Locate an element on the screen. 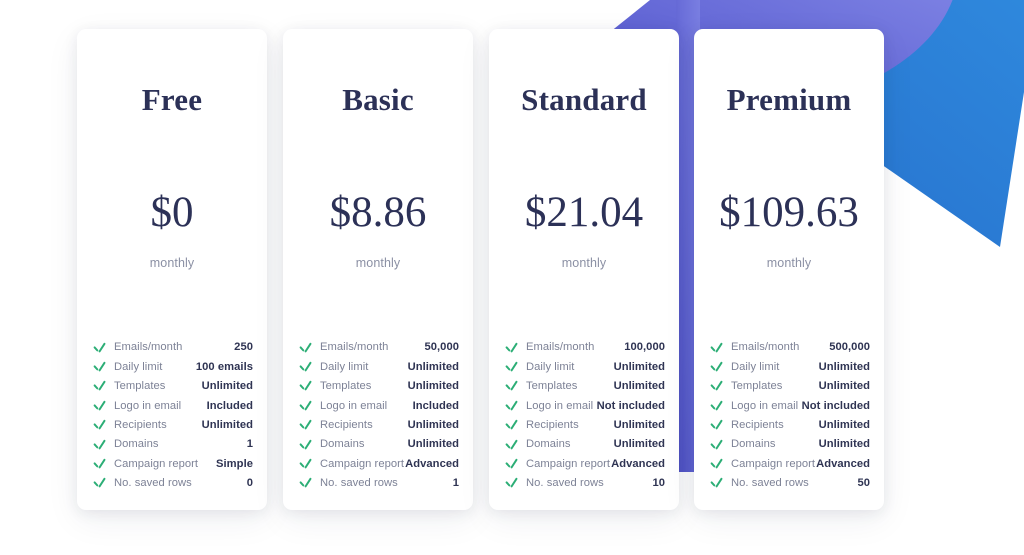 The image size is (1024, 555). plan-name: Basic is located at coordinates (378, 99).